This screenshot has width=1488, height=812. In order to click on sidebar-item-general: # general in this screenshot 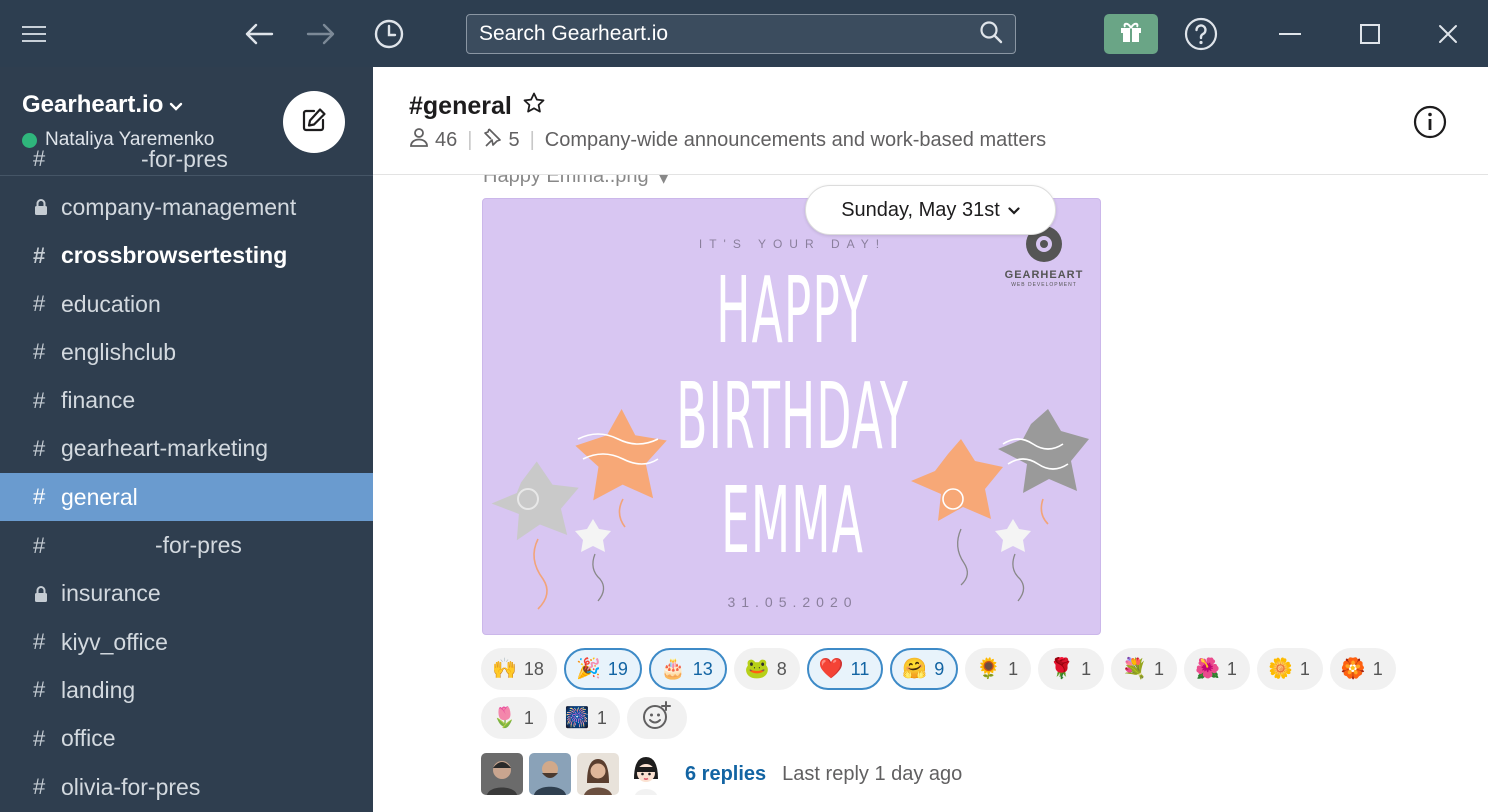, I will do `click(186, 497)`.